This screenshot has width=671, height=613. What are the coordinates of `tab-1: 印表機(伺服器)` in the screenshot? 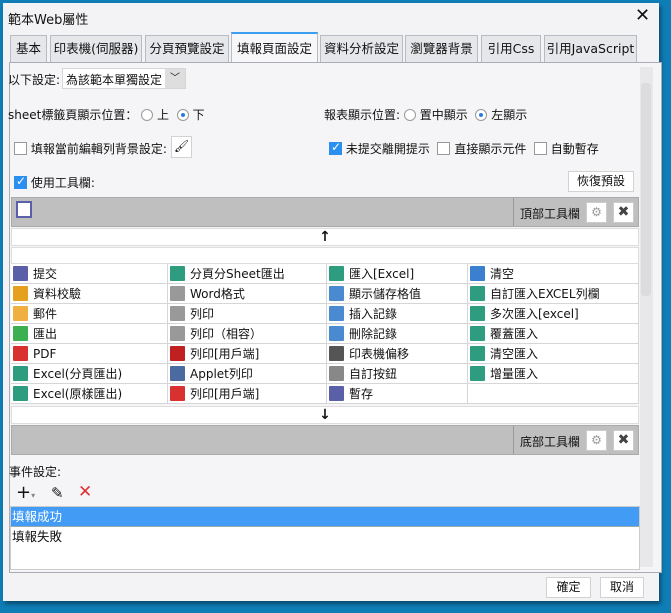 It's located at (96, 49).